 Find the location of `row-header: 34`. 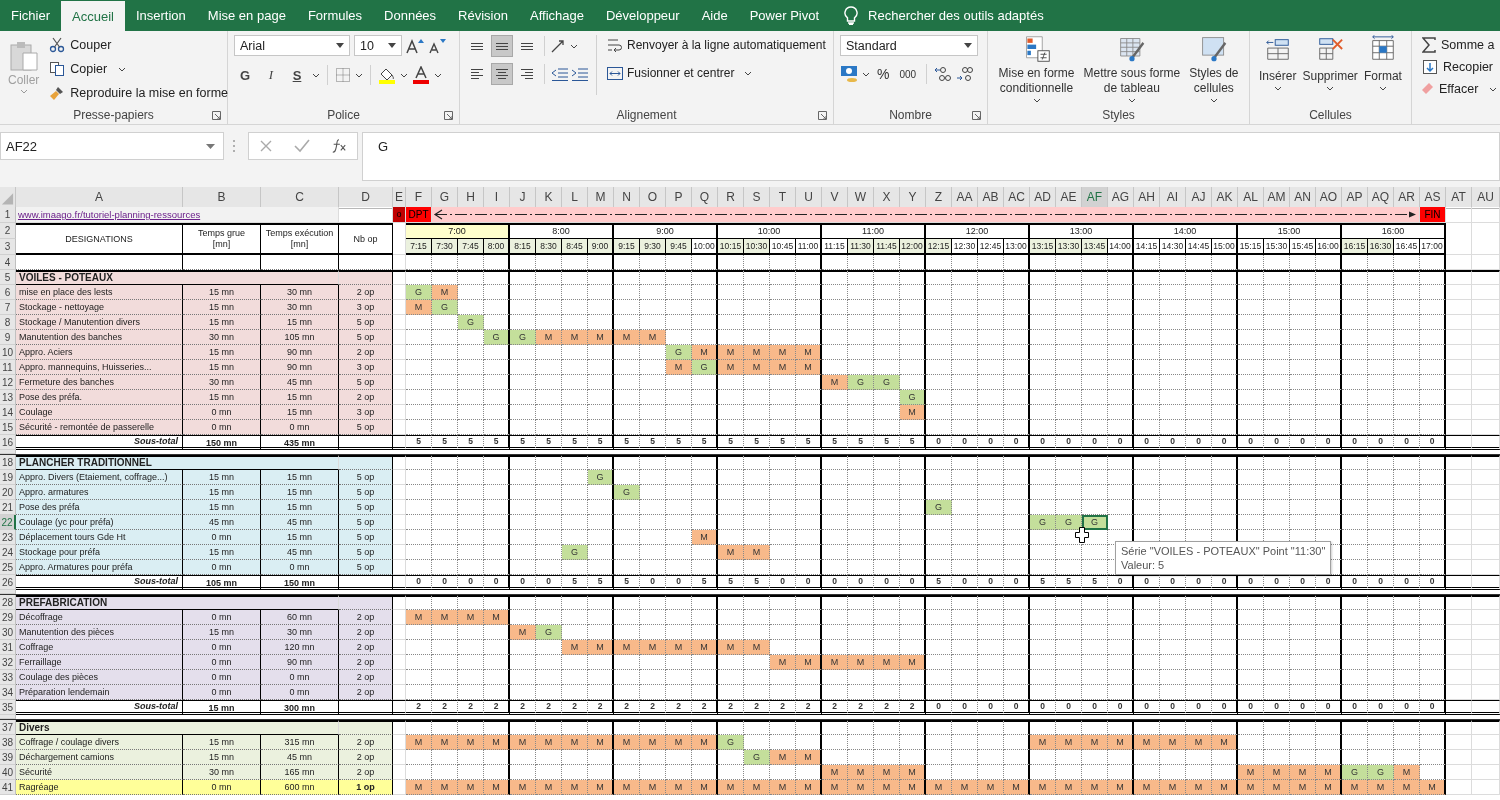

row-header: 34 is located at coordinates (8, 692).